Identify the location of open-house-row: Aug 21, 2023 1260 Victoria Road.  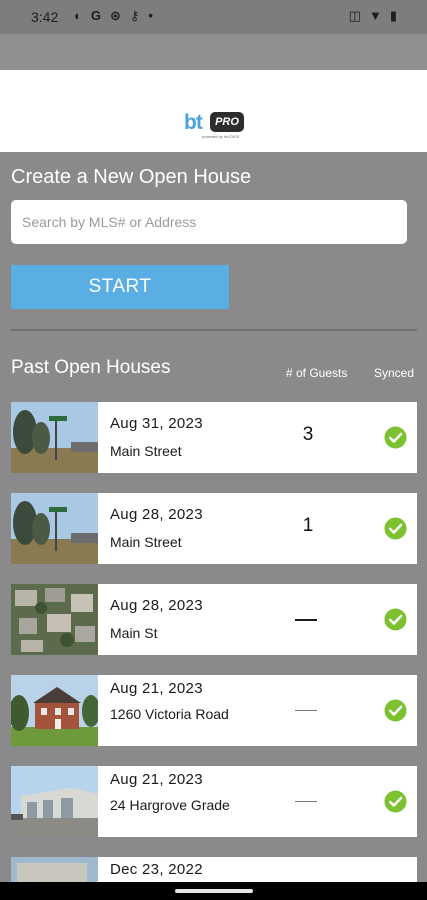
(214, 710).